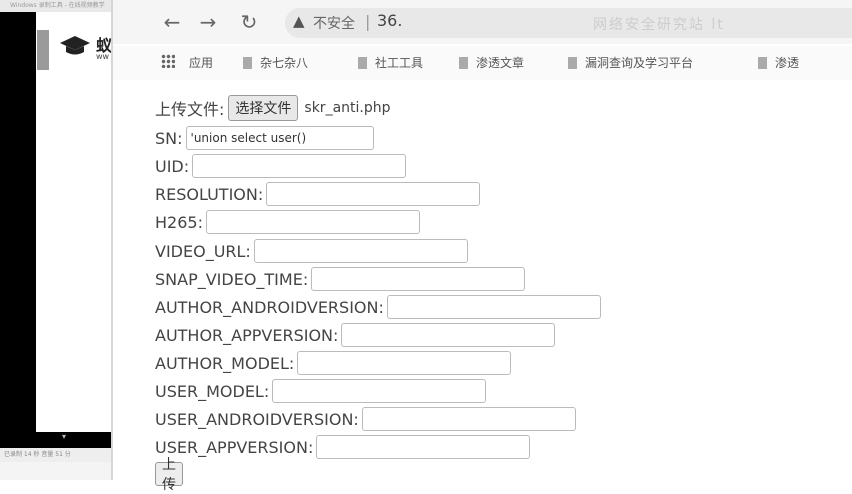 This screenshot has height=494, width=852. I want to click on bookmarks-bar: 应用 杂七杂八 社工工具 渗透文章 漏洞查询及学习平台 渗透, so click(482, 63).